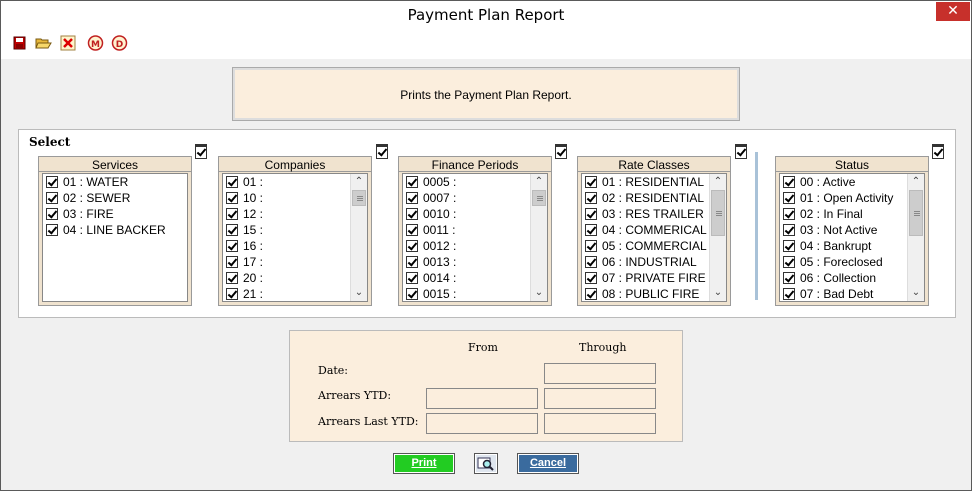 Image resolution: width=972 pixels, height=491 pixels. I want to click on finance-periods-list-item: 0007 :, so click(475, 198).